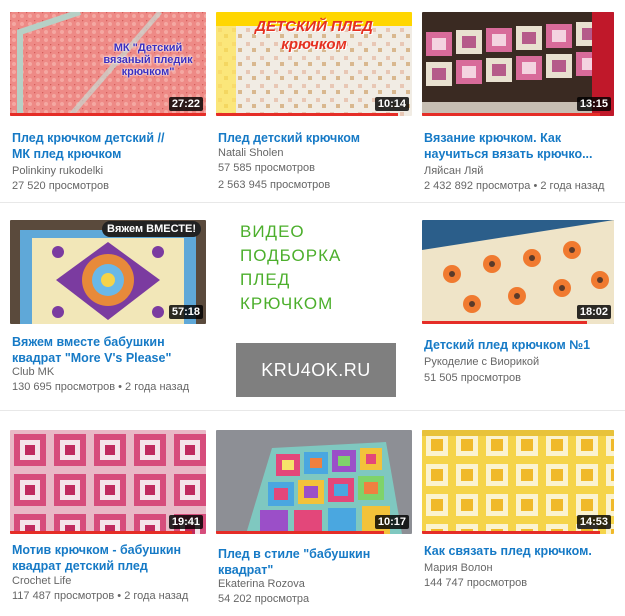 The image size is (625, 616). What do you see at coordinates (60, 186) in the screenshot?
I see `view-count: 27 520 просмотров` at bounding box center [60, 186].